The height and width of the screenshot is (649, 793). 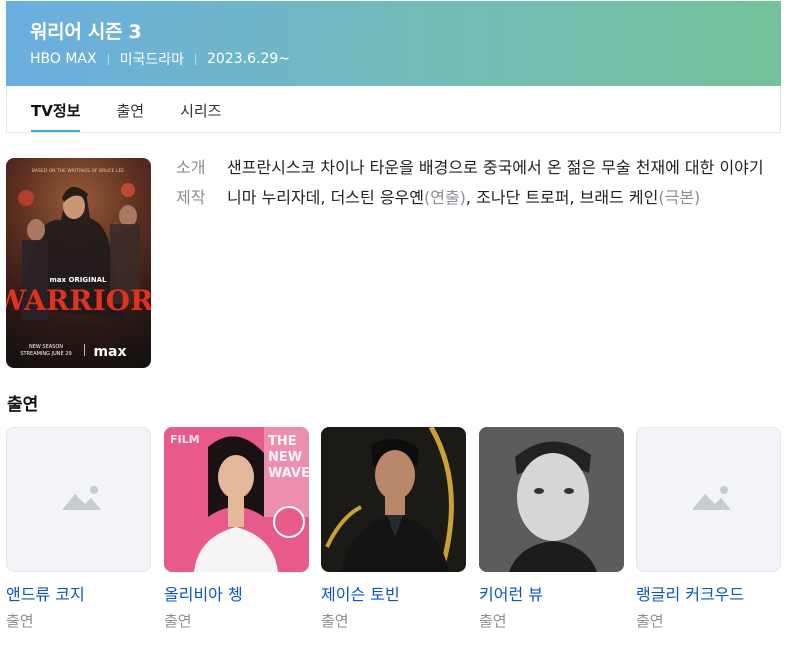 I want to click on cast-card: 키어런 뷰 출연, so click(x=551, y=529).